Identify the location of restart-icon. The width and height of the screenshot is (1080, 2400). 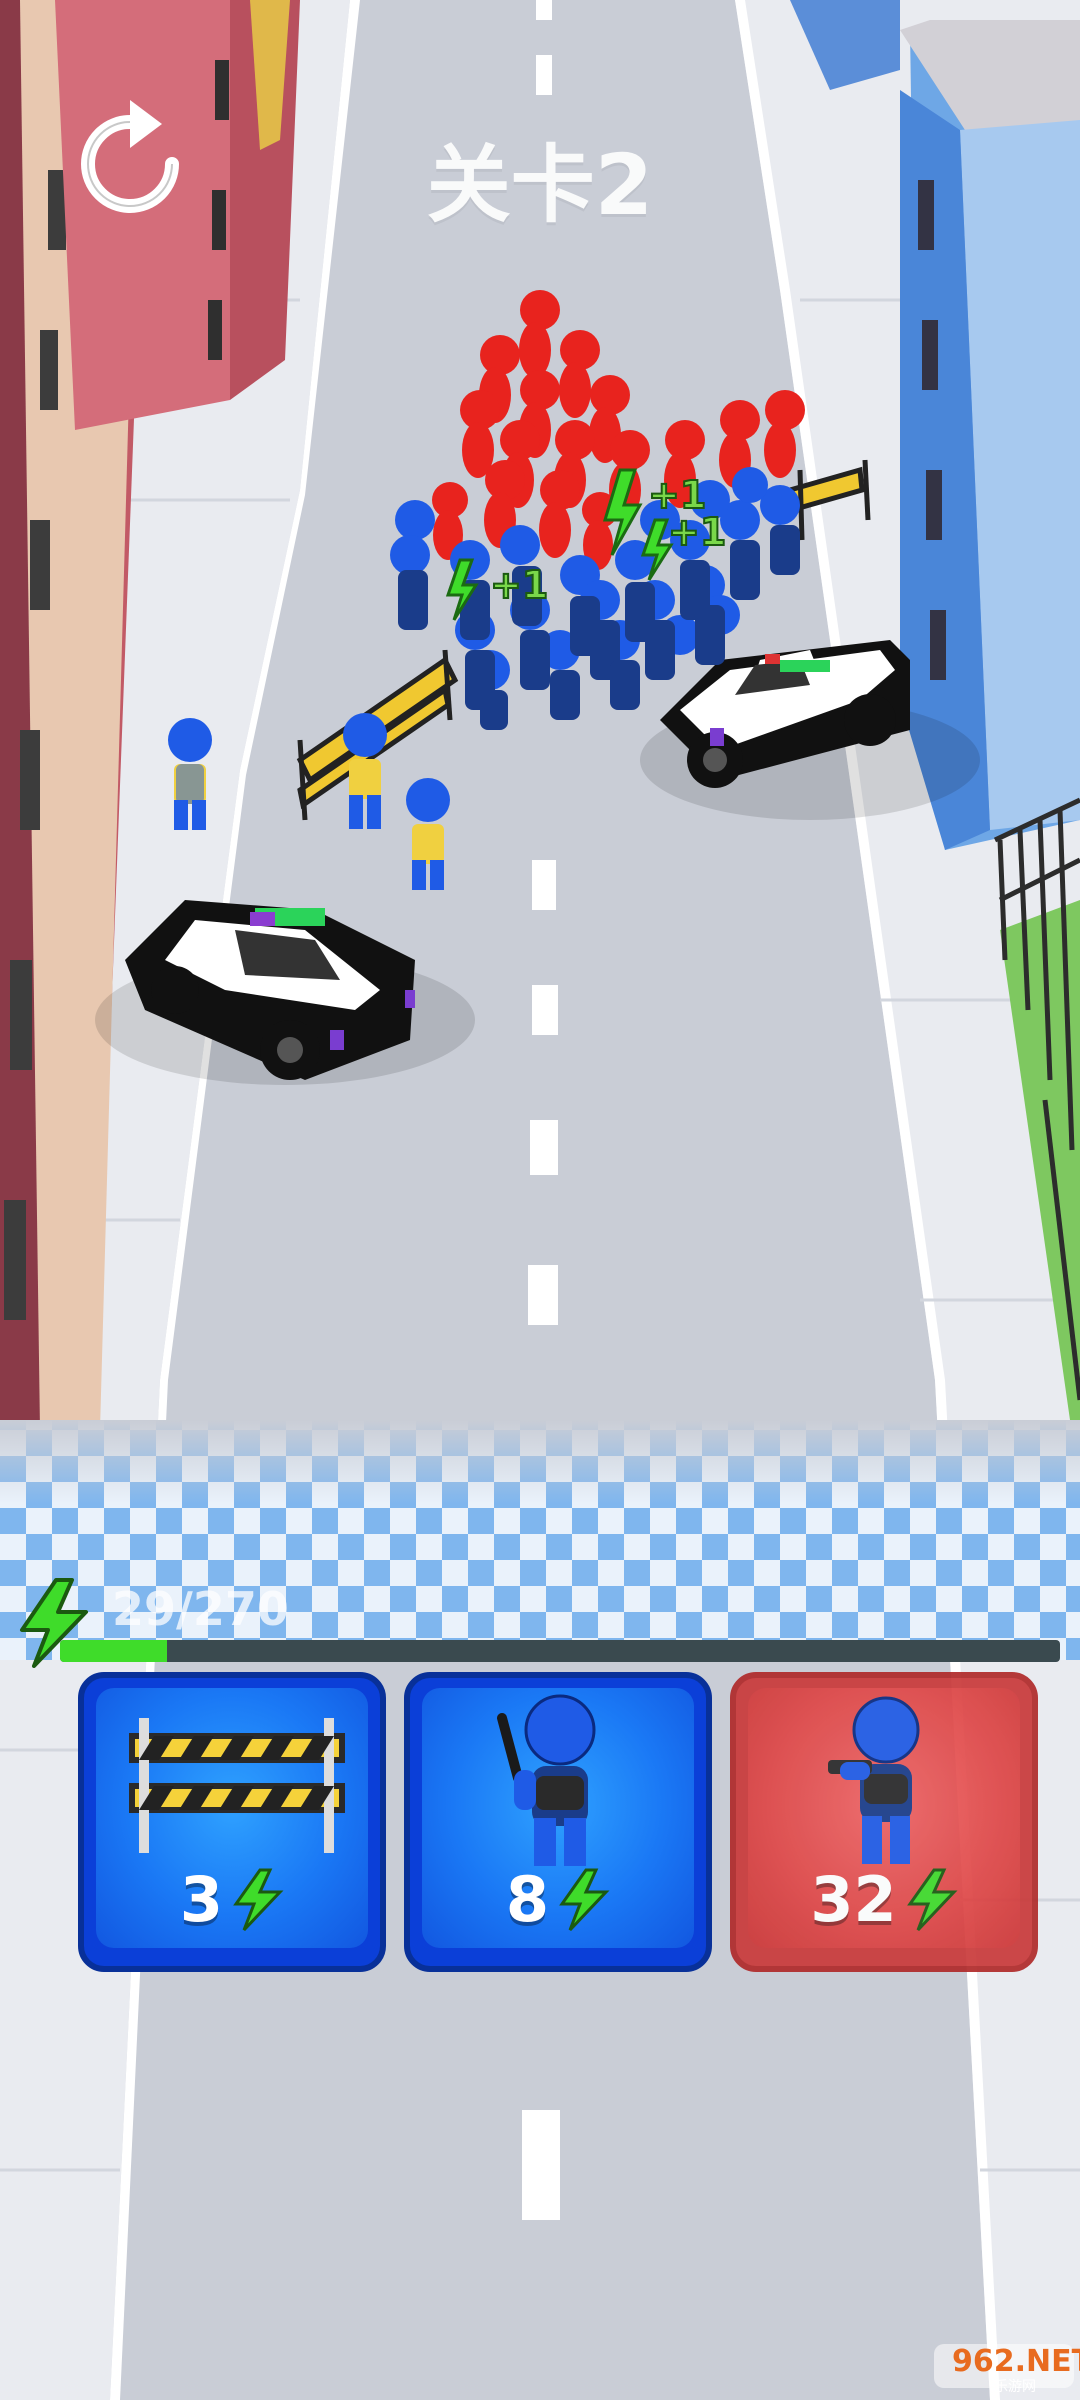
(130, 156).